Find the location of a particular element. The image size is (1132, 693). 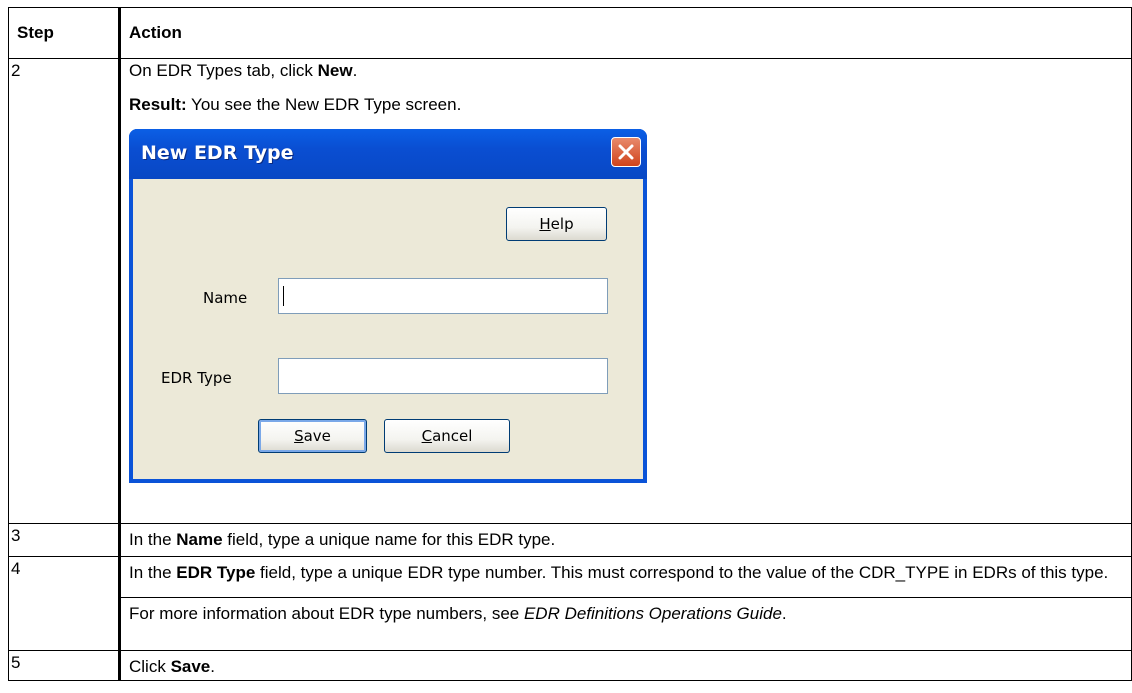

help-button: Help is located at coordinates (556, 224).